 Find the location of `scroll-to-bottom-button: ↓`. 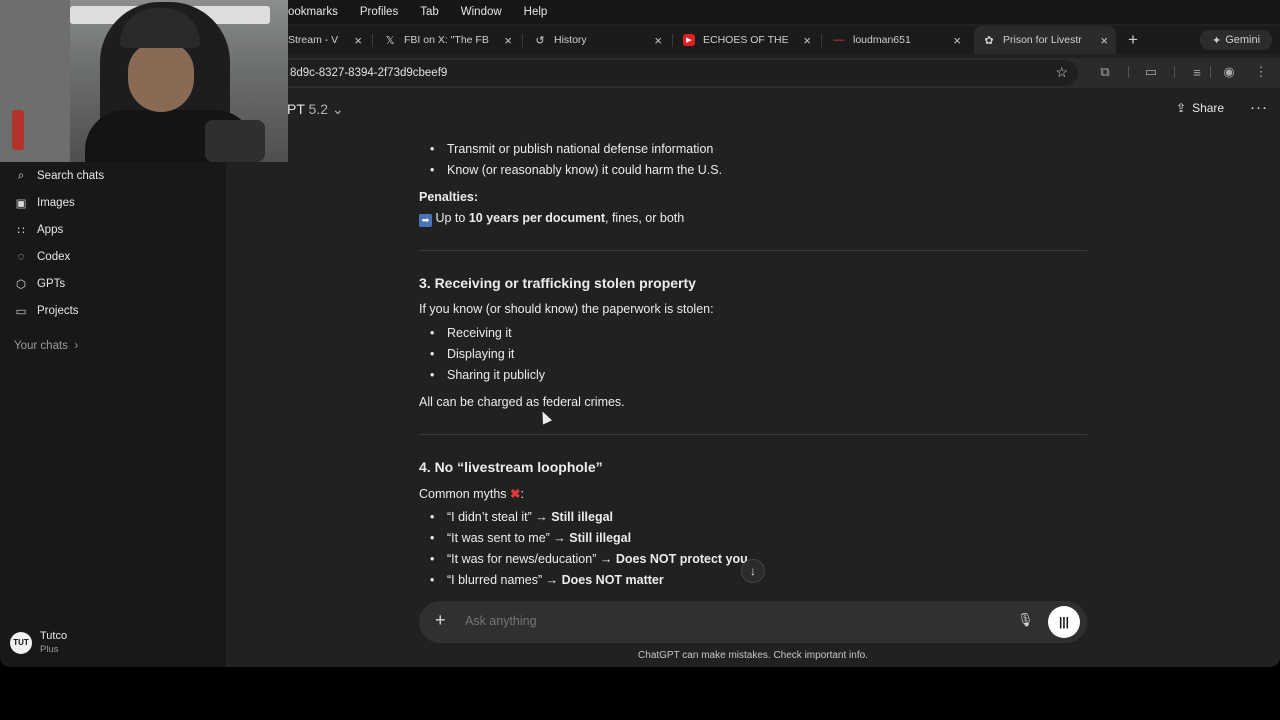

scroll-to-bottom-button: ↓ is located at coordinates (753, 571).